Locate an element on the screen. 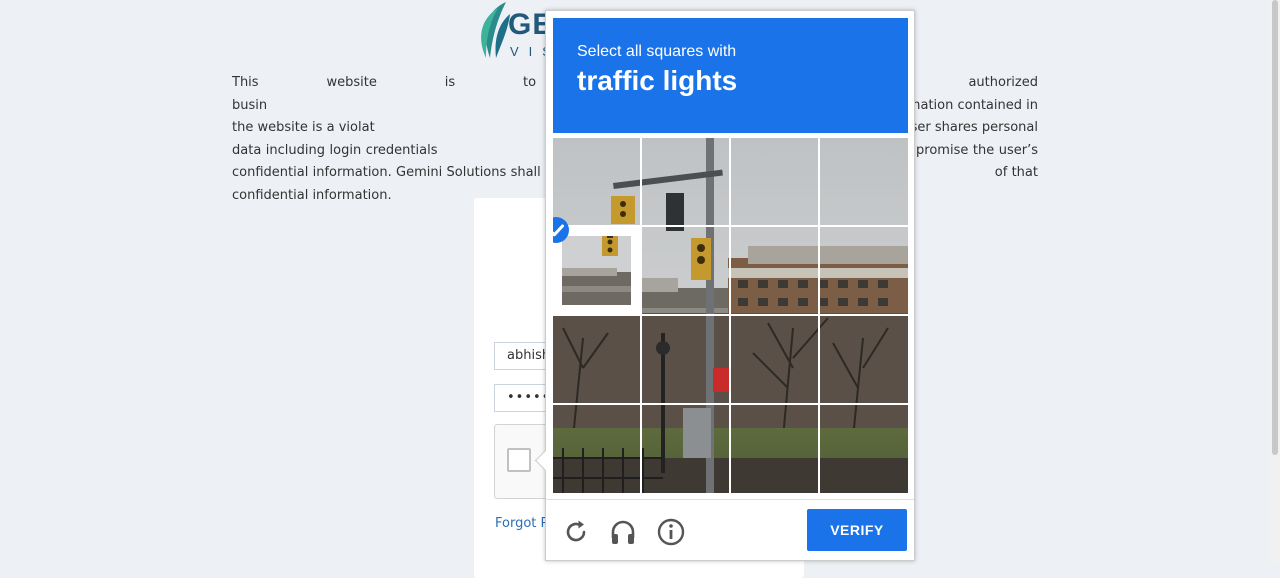  verify-button: VERIFY is located at coordinates (857, 530).